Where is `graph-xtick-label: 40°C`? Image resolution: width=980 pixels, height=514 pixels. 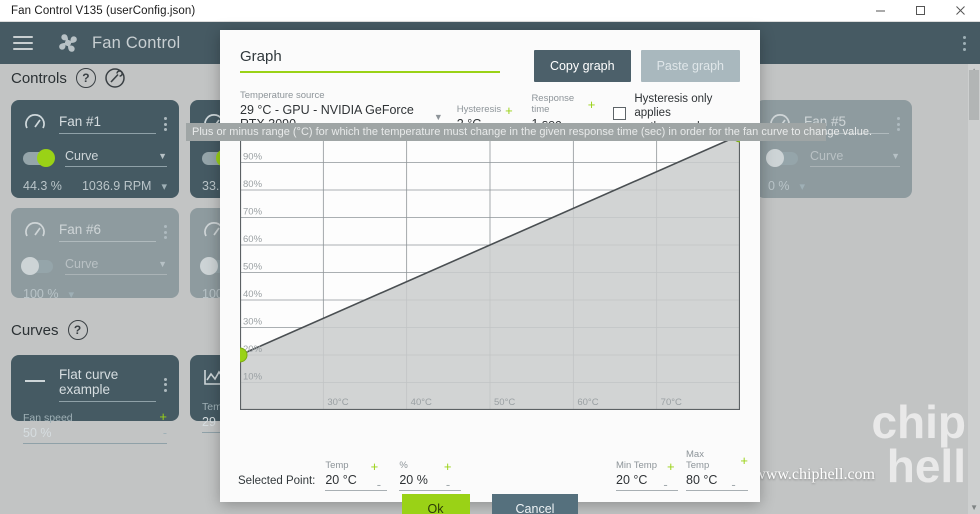
graph-xtick-label: 40°C is located at coordinates (421, 402).